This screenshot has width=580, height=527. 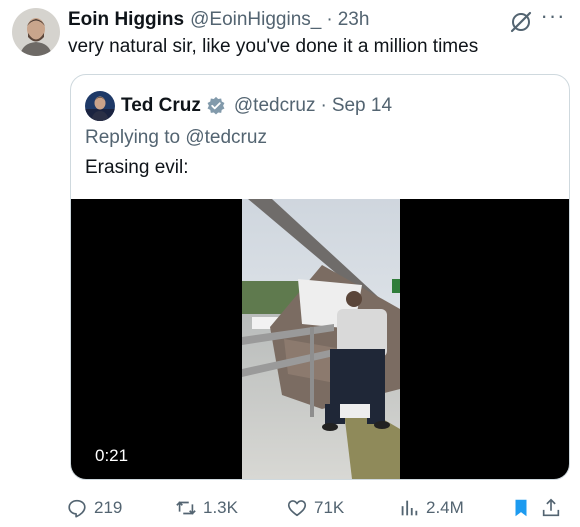 I want to click on bookmark-icon, so click(x=521, y=508).